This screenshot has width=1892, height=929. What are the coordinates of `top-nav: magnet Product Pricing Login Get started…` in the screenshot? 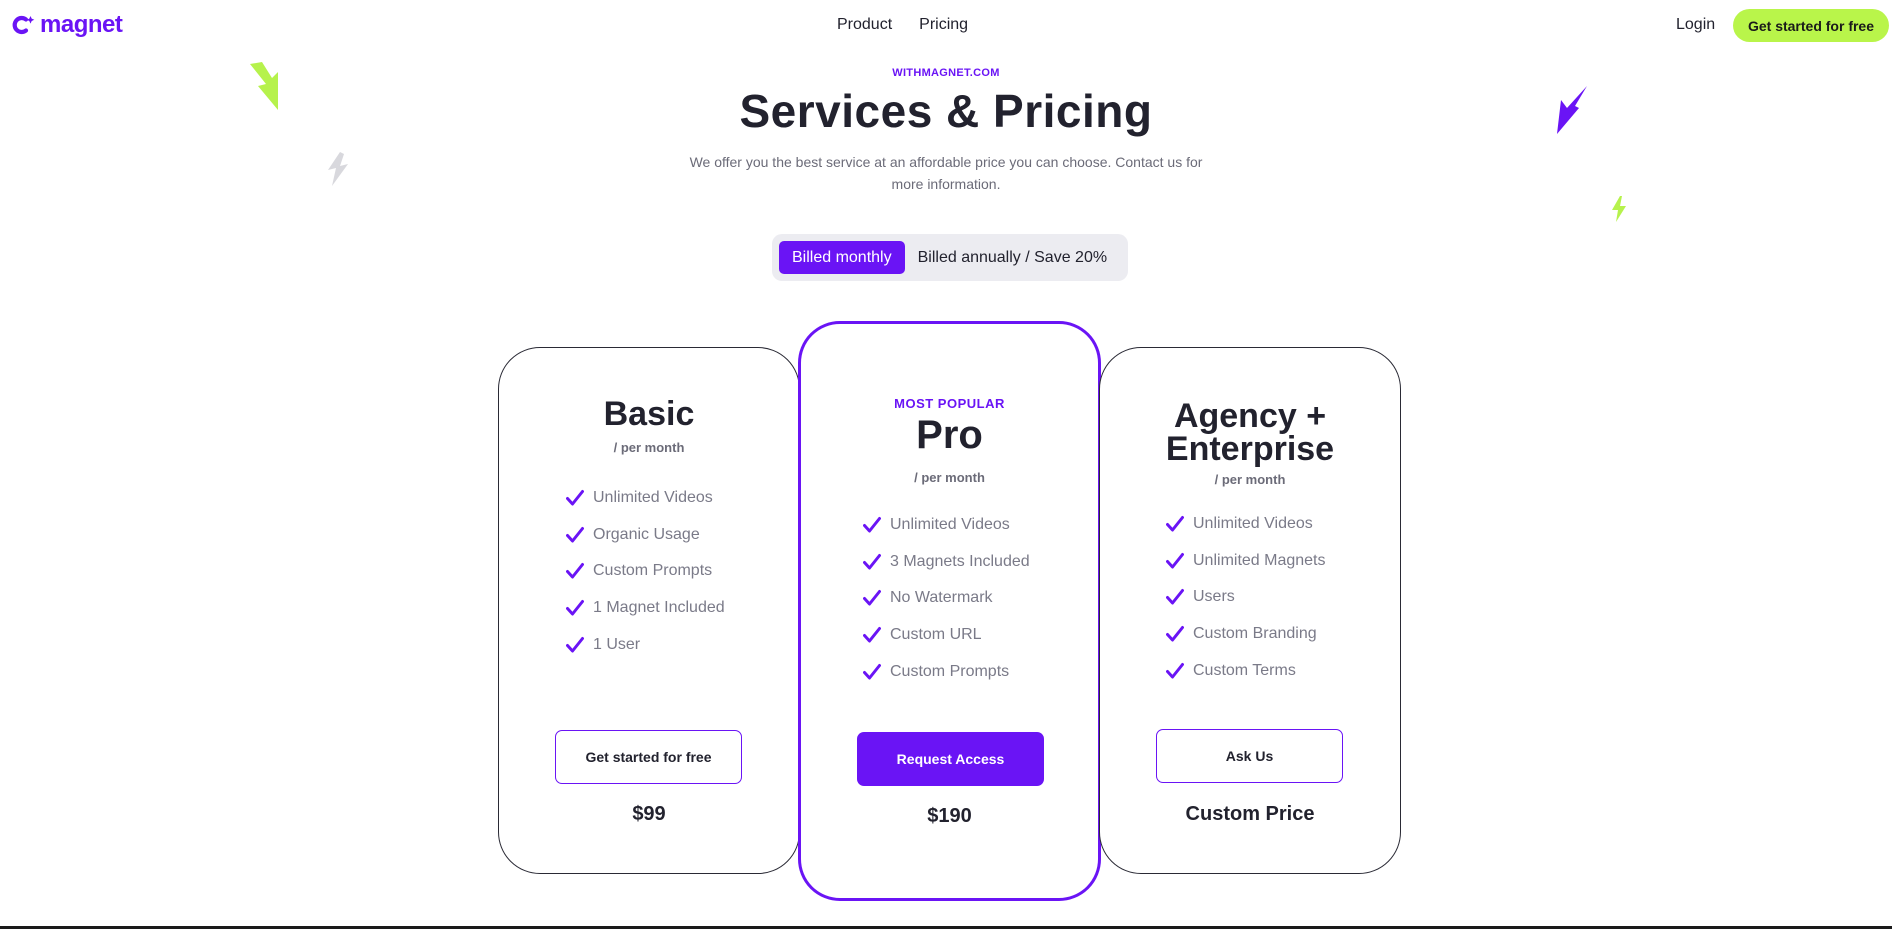 It's located at (946, 26).